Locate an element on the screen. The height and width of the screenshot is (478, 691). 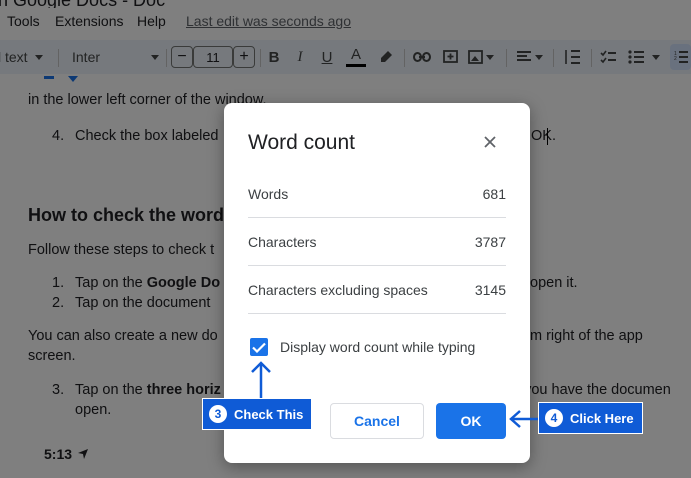
words-value: 681 is located at coordinates (494, 194).